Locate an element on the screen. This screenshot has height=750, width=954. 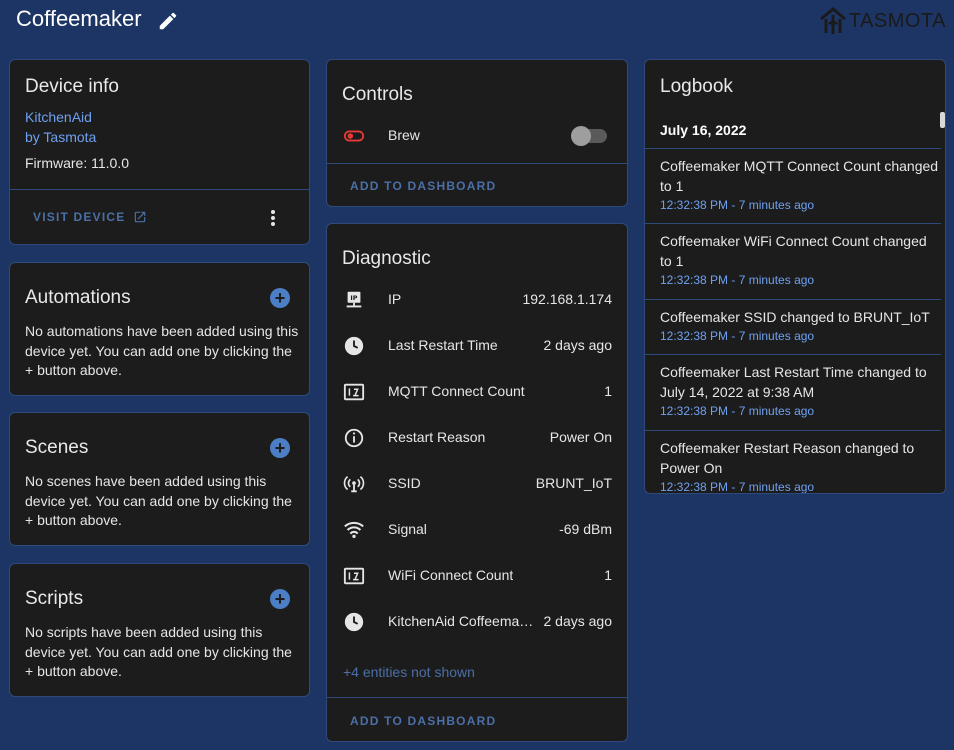
more-options-icon is located at coordinates (273, 218).